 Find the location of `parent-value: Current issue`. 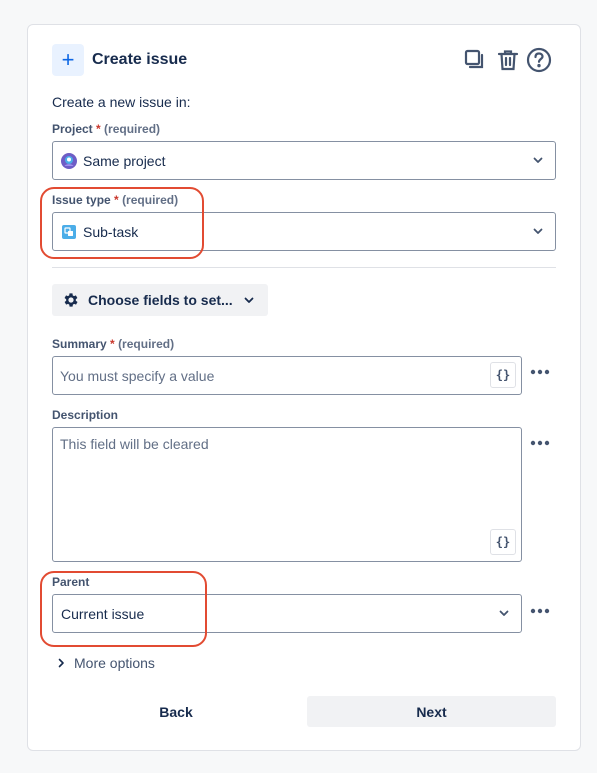

parent-value: Current issue is located at coordinates (103, 613).